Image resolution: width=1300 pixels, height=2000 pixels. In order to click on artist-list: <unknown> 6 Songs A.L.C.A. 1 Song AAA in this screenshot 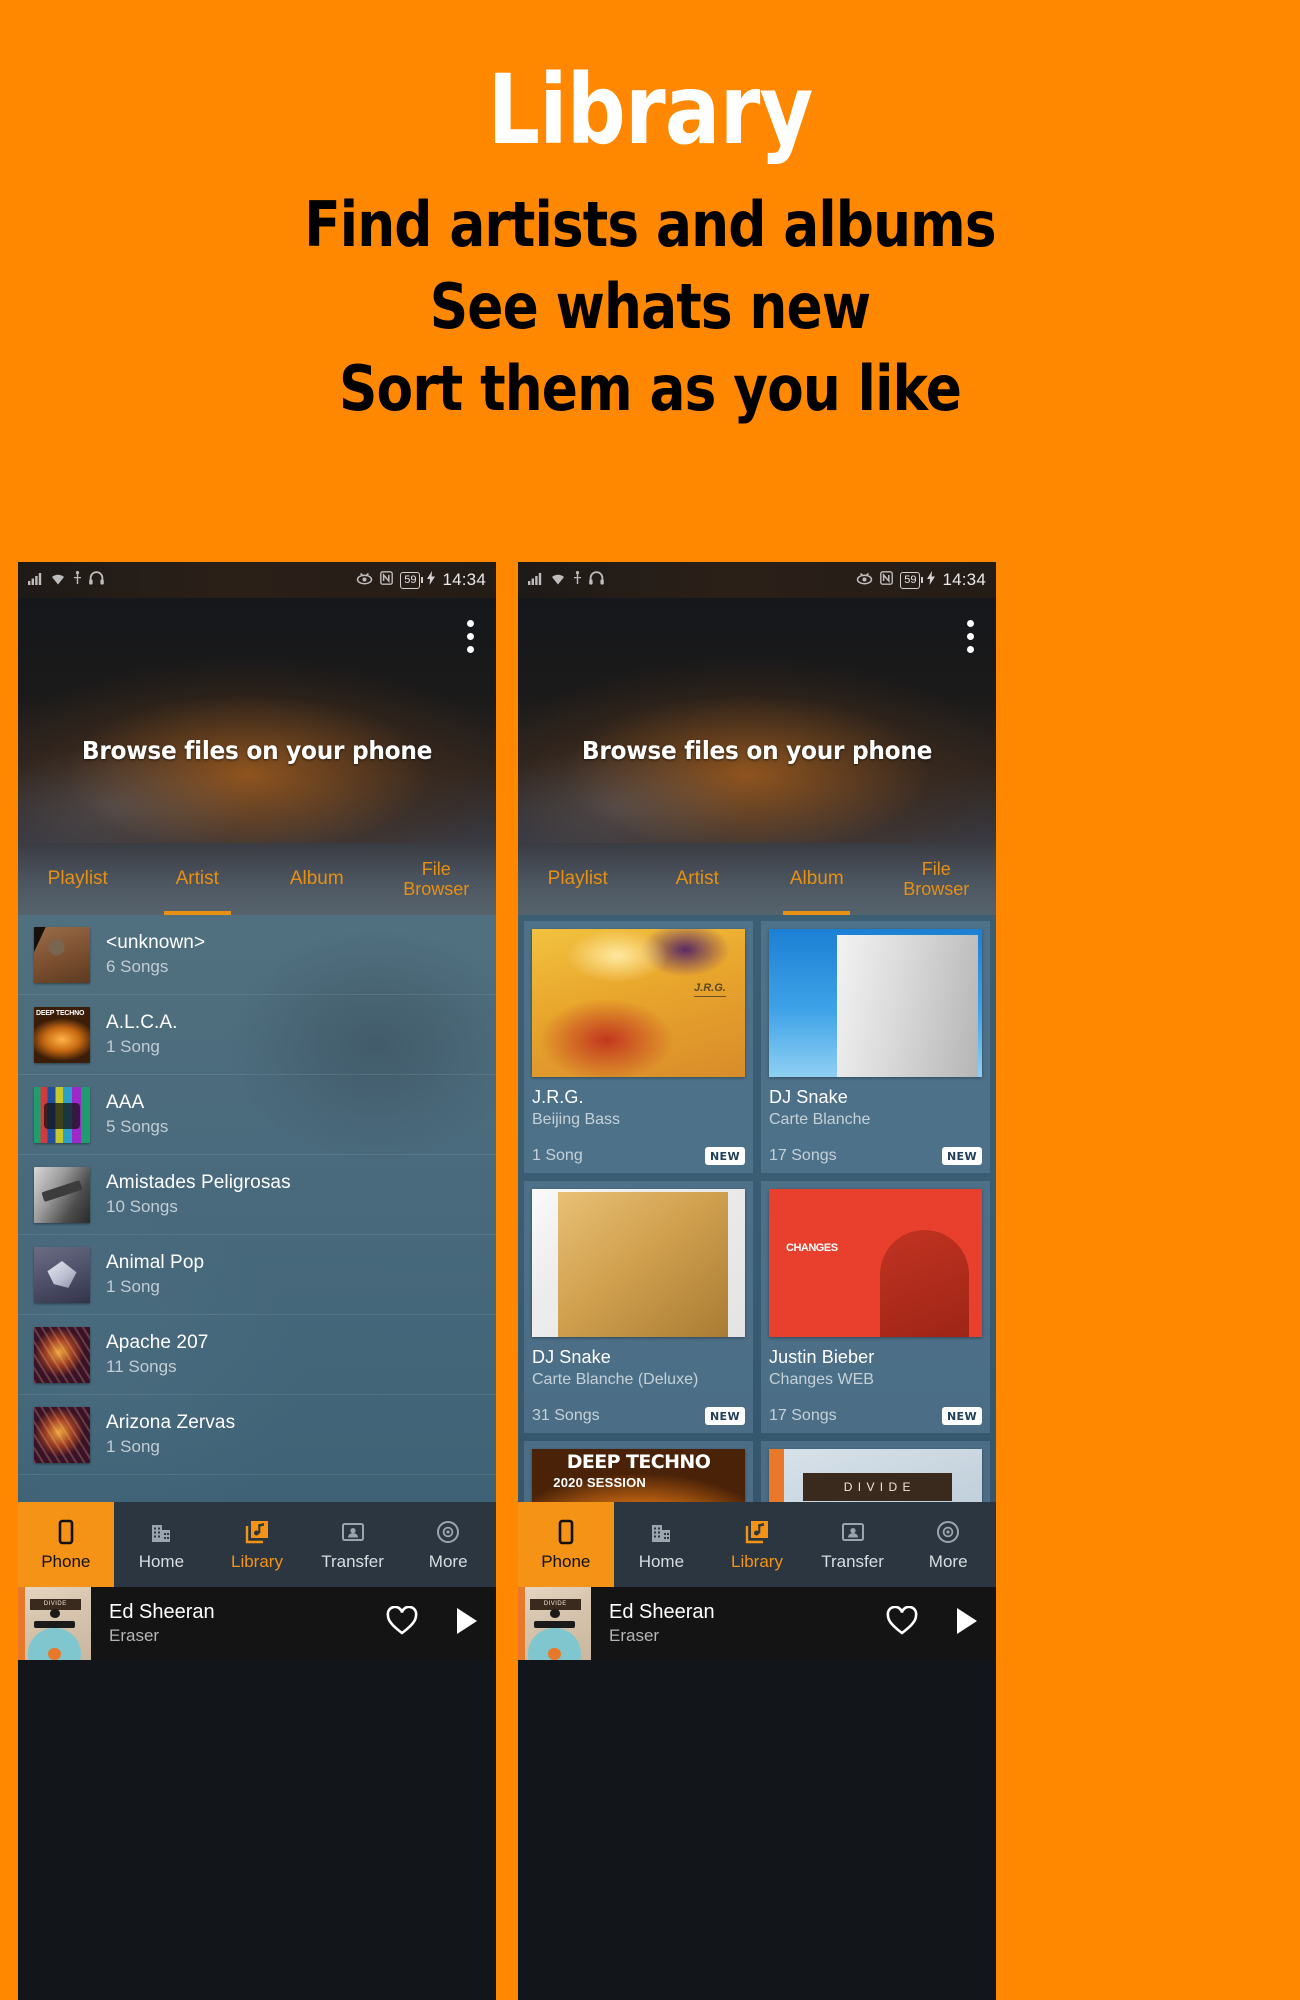, I will do `click(257, 1208)`.